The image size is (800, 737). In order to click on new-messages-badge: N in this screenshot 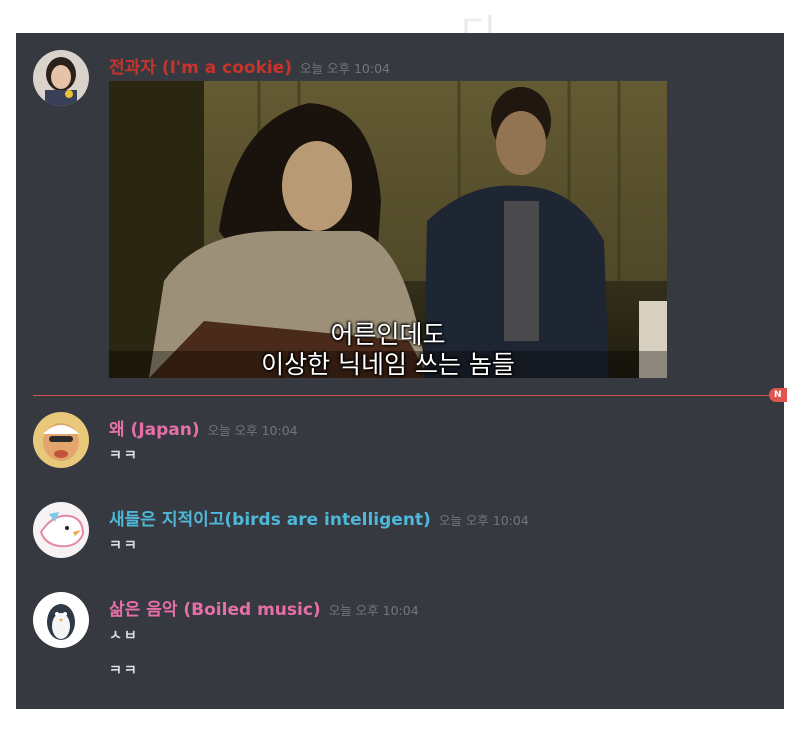, I will do `click(778, 395)`.